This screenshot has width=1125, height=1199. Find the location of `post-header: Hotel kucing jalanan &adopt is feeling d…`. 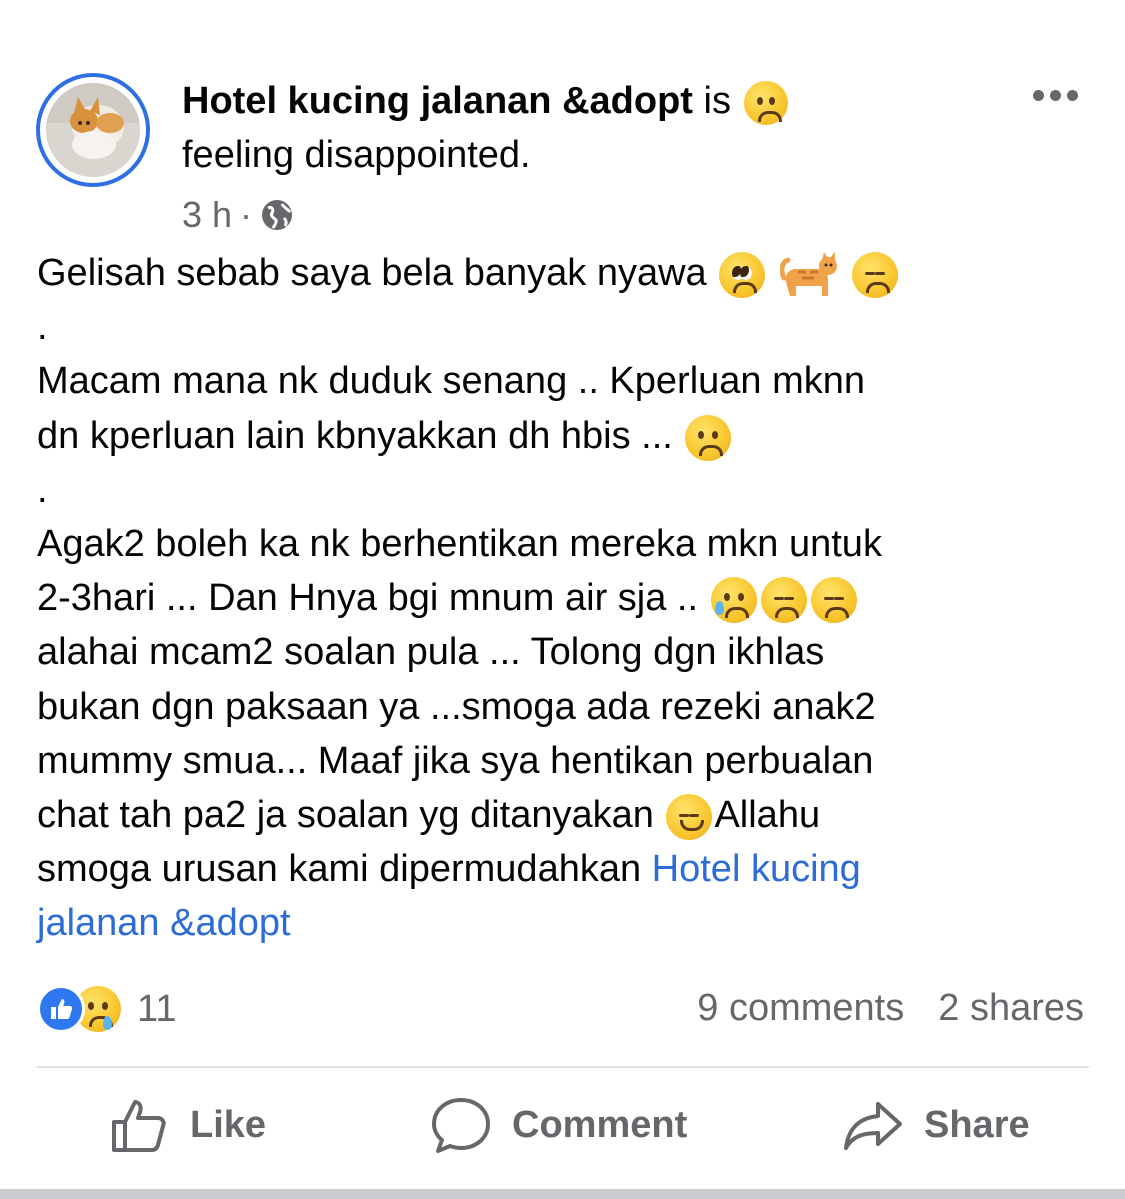

post-header: Hotel kucing jalanan &adopt is feeling d… is located at coordinates (547, 128).